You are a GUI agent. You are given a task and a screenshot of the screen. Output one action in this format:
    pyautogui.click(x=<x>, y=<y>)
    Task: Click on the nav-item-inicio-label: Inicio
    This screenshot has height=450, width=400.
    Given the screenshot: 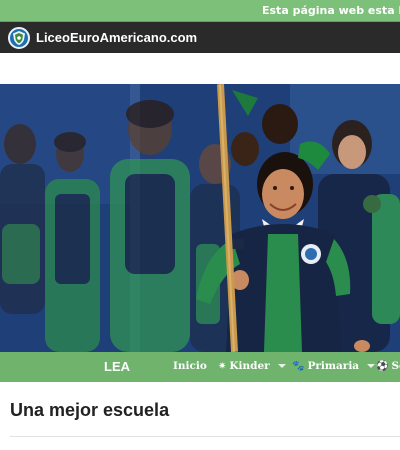 What is the action you would take?
    pyautogui.click(x=190, y=366)
    